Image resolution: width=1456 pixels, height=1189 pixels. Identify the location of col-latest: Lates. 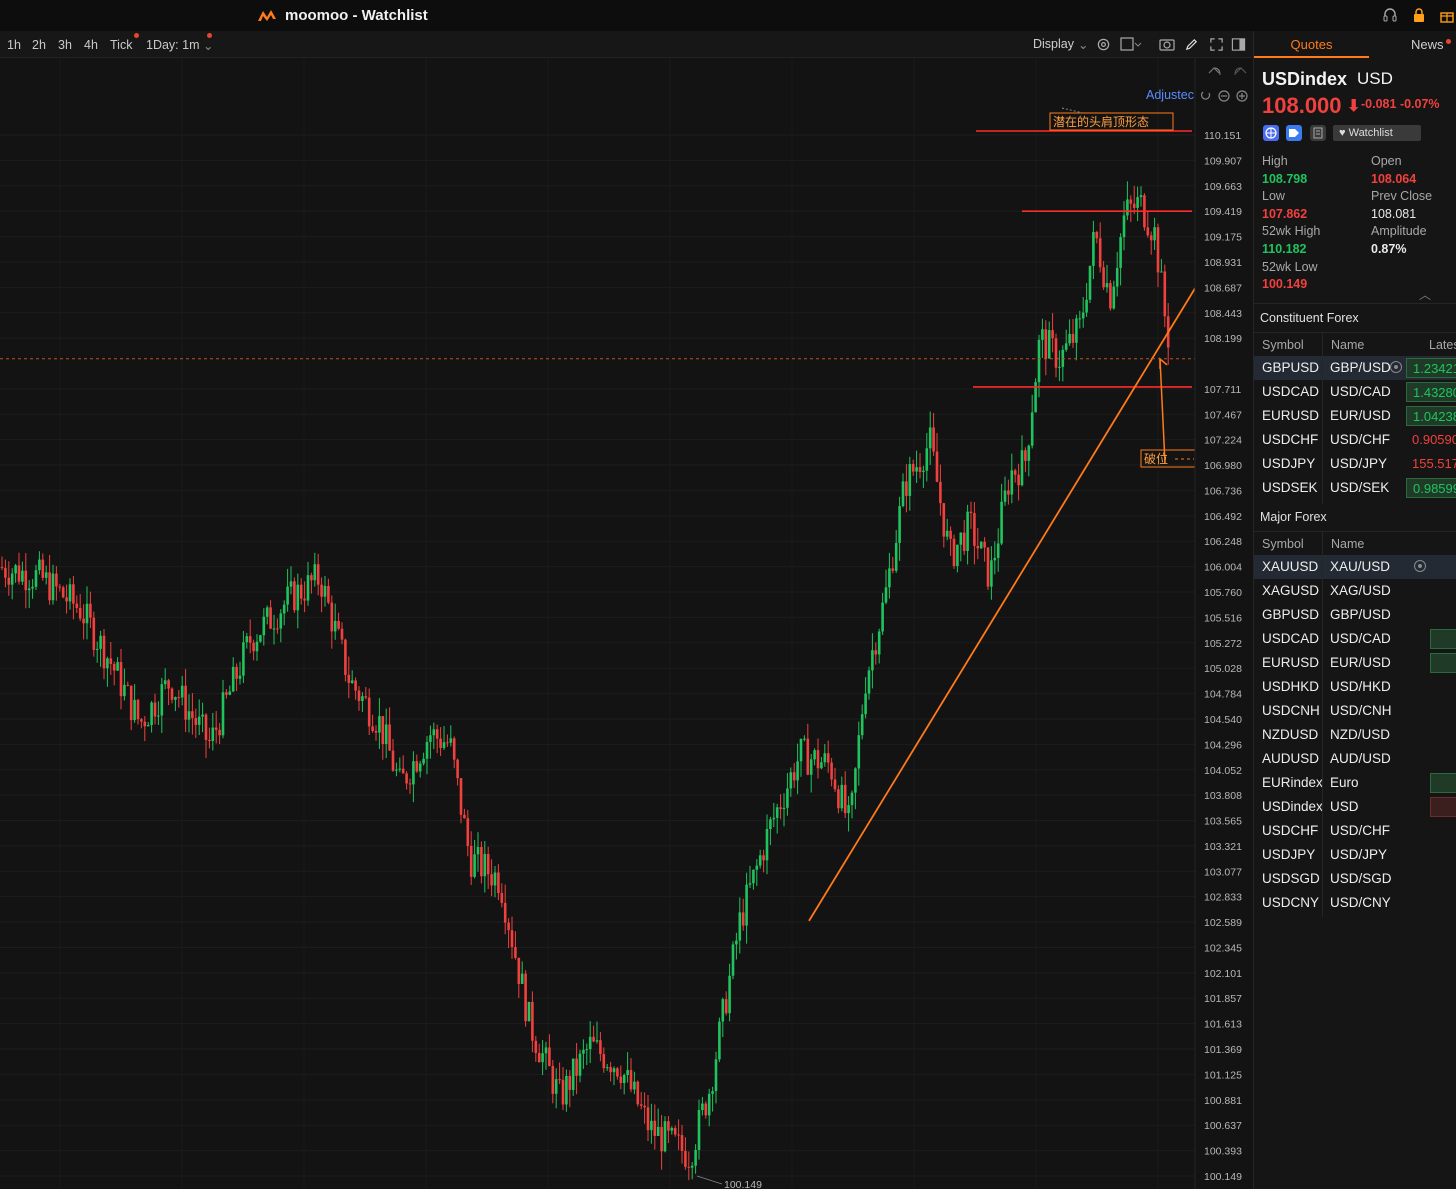
(1442, 345).